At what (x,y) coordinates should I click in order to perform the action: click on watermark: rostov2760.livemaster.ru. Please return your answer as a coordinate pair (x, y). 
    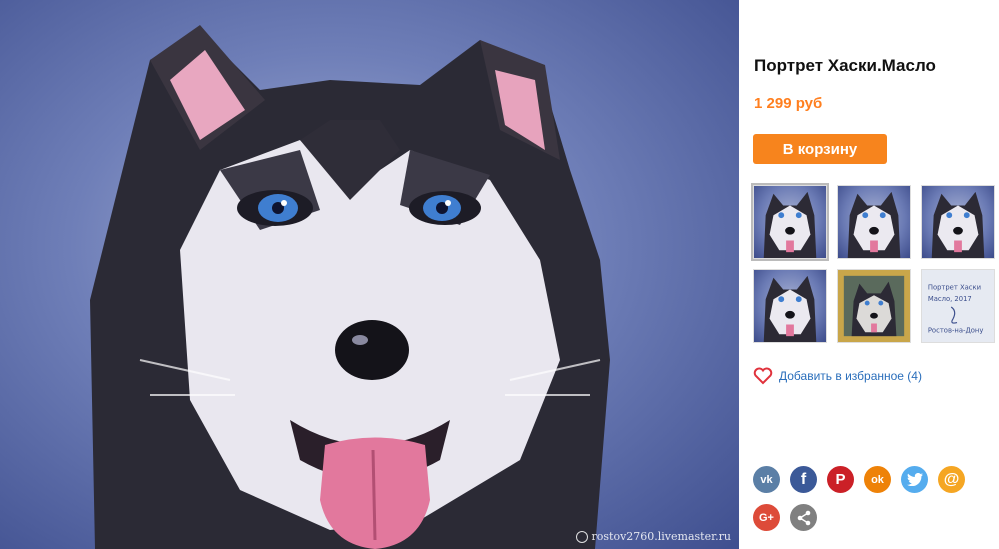
    Looking at the image, I should click on (653, 536).